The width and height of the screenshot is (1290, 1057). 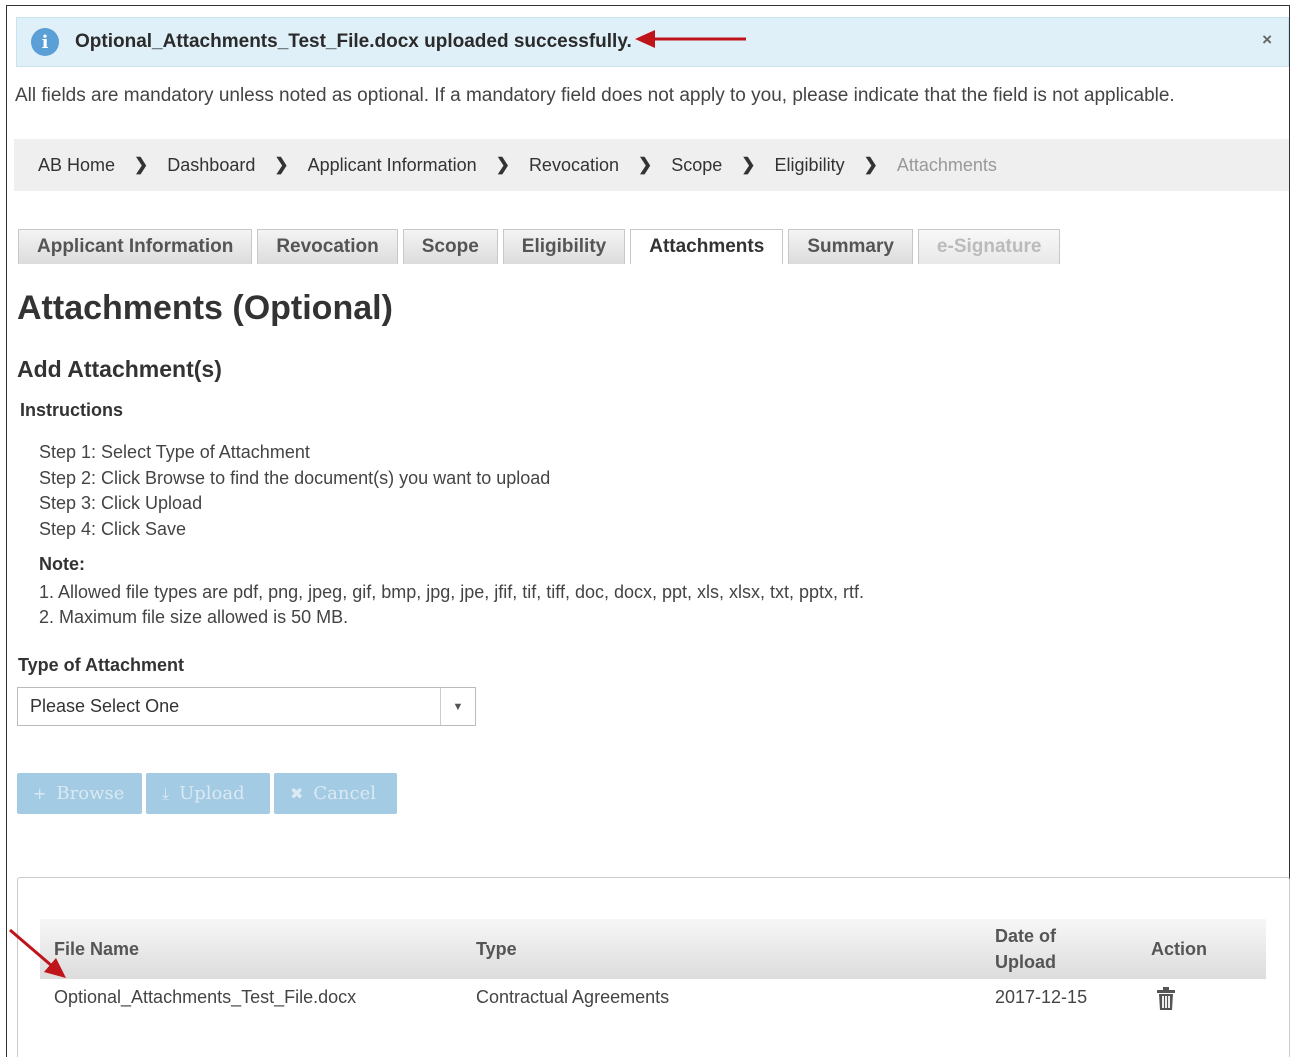 What do you see at coordinates (946, 164) in the screenshot?
I see `breadcrumb-attachments: Attachments` at bounding box center [946, 164].